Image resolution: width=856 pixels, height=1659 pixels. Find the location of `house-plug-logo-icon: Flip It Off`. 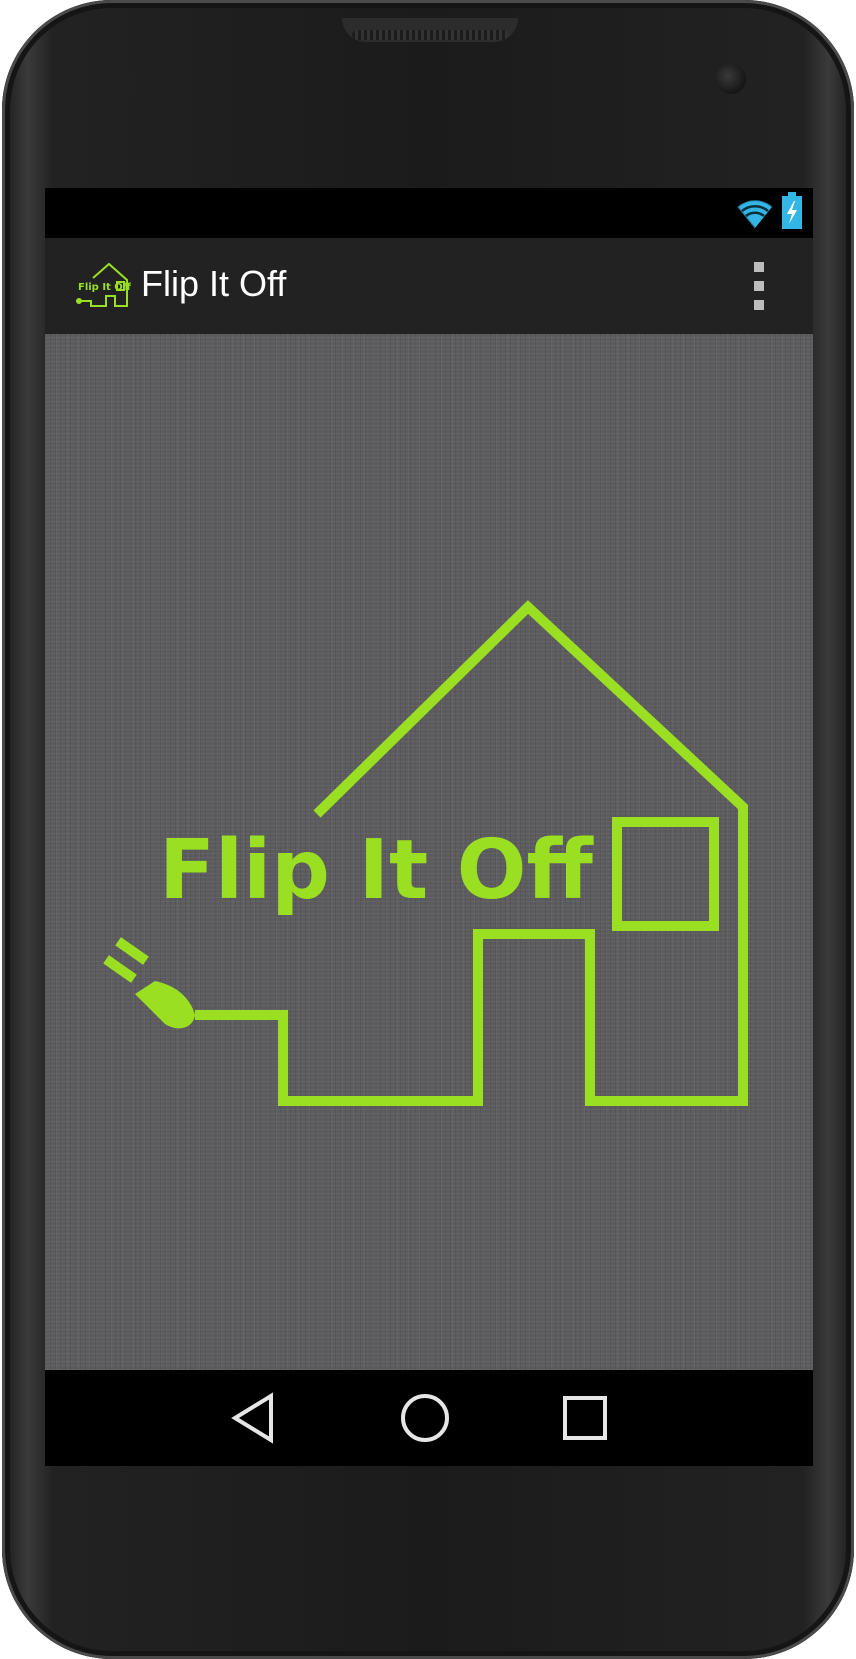

house-plug-logo-icon: Flip It Off is located at coordinates (101, 286).